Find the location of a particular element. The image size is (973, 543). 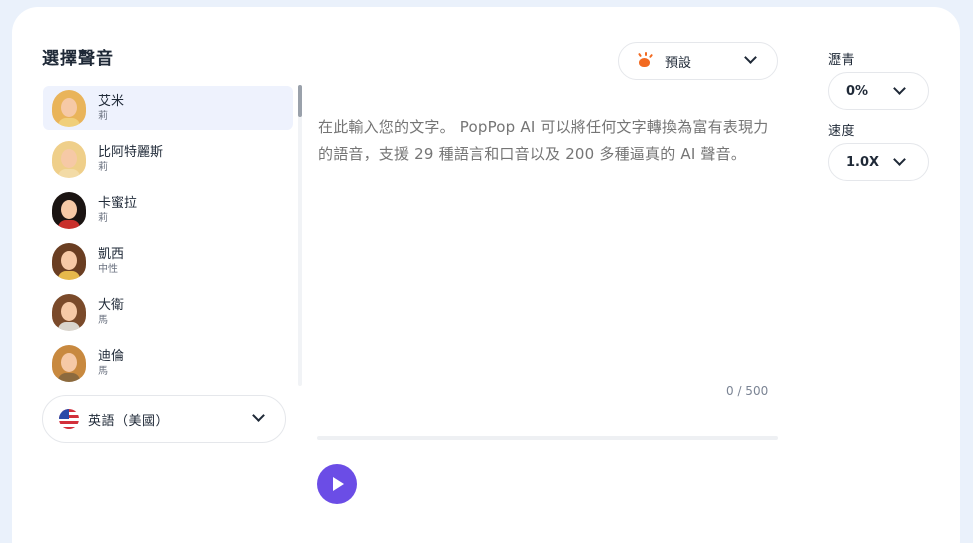

voice-item: 迪倫馬 is located at coordinates (168, 363).